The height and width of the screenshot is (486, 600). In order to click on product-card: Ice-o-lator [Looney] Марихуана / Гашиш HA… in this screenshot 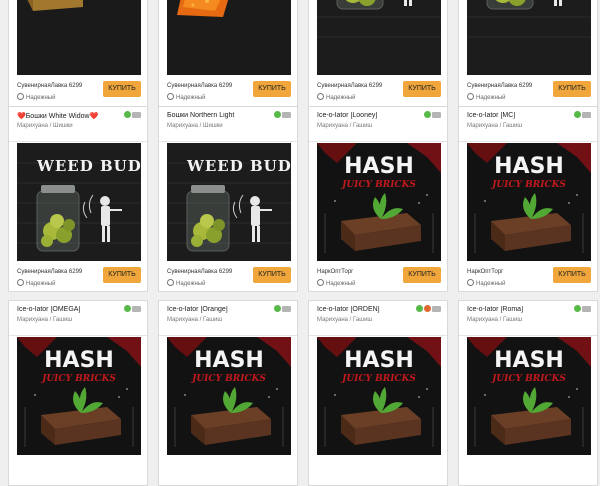, I will do `click(378, 199)`.